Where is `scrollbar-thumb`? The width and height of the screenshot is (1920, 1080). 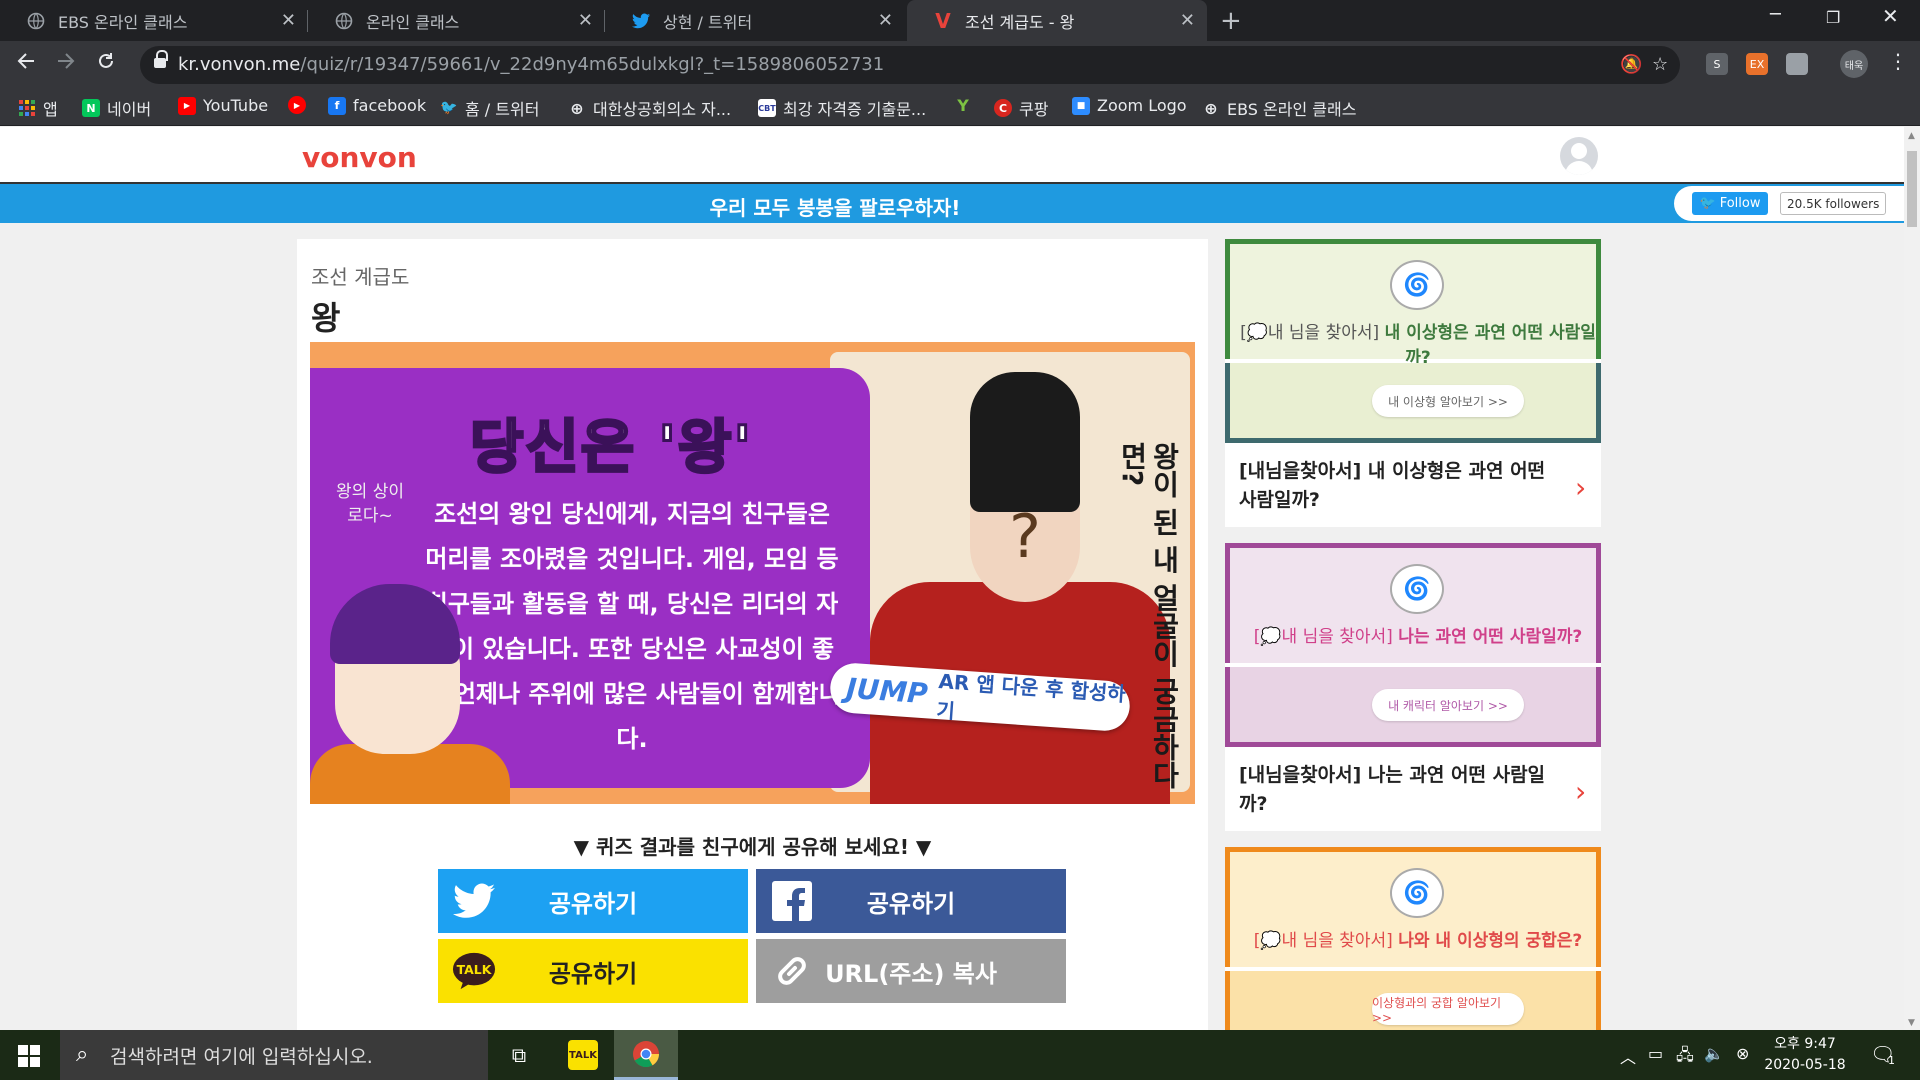
scrollbar-thumb is located at coordinates (1912, 189).